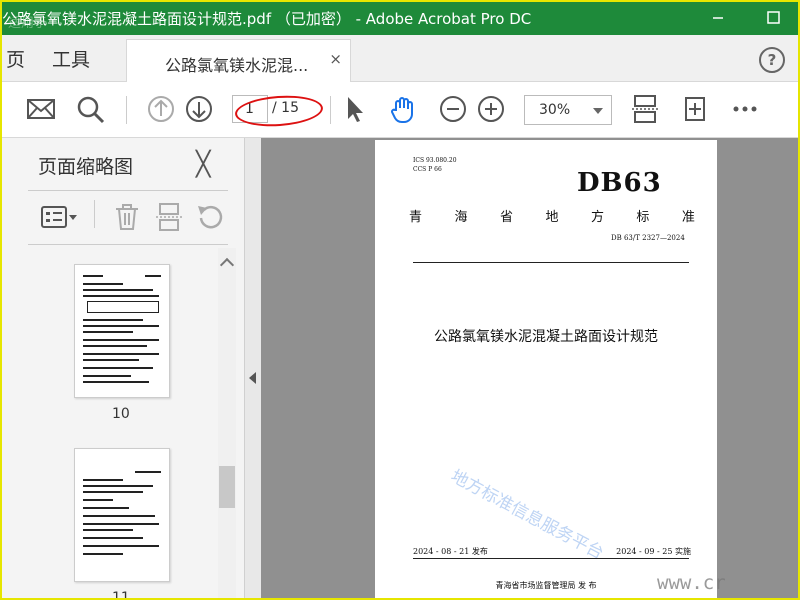 The image size is (800, 600). Describe the element at coordinates (598, 111) in the screenshot. I see `chevron-down-icon` at that location.